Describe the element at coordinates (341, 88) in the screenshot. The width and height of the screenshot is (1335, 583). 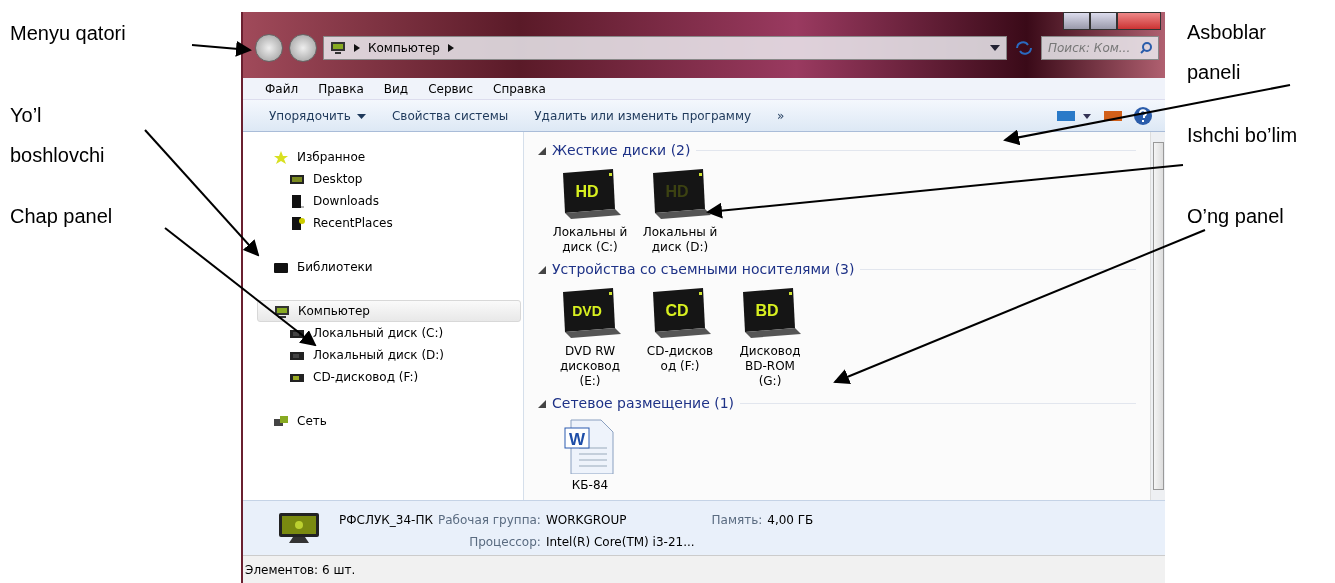
I see `menu-item: Правка` at that location.